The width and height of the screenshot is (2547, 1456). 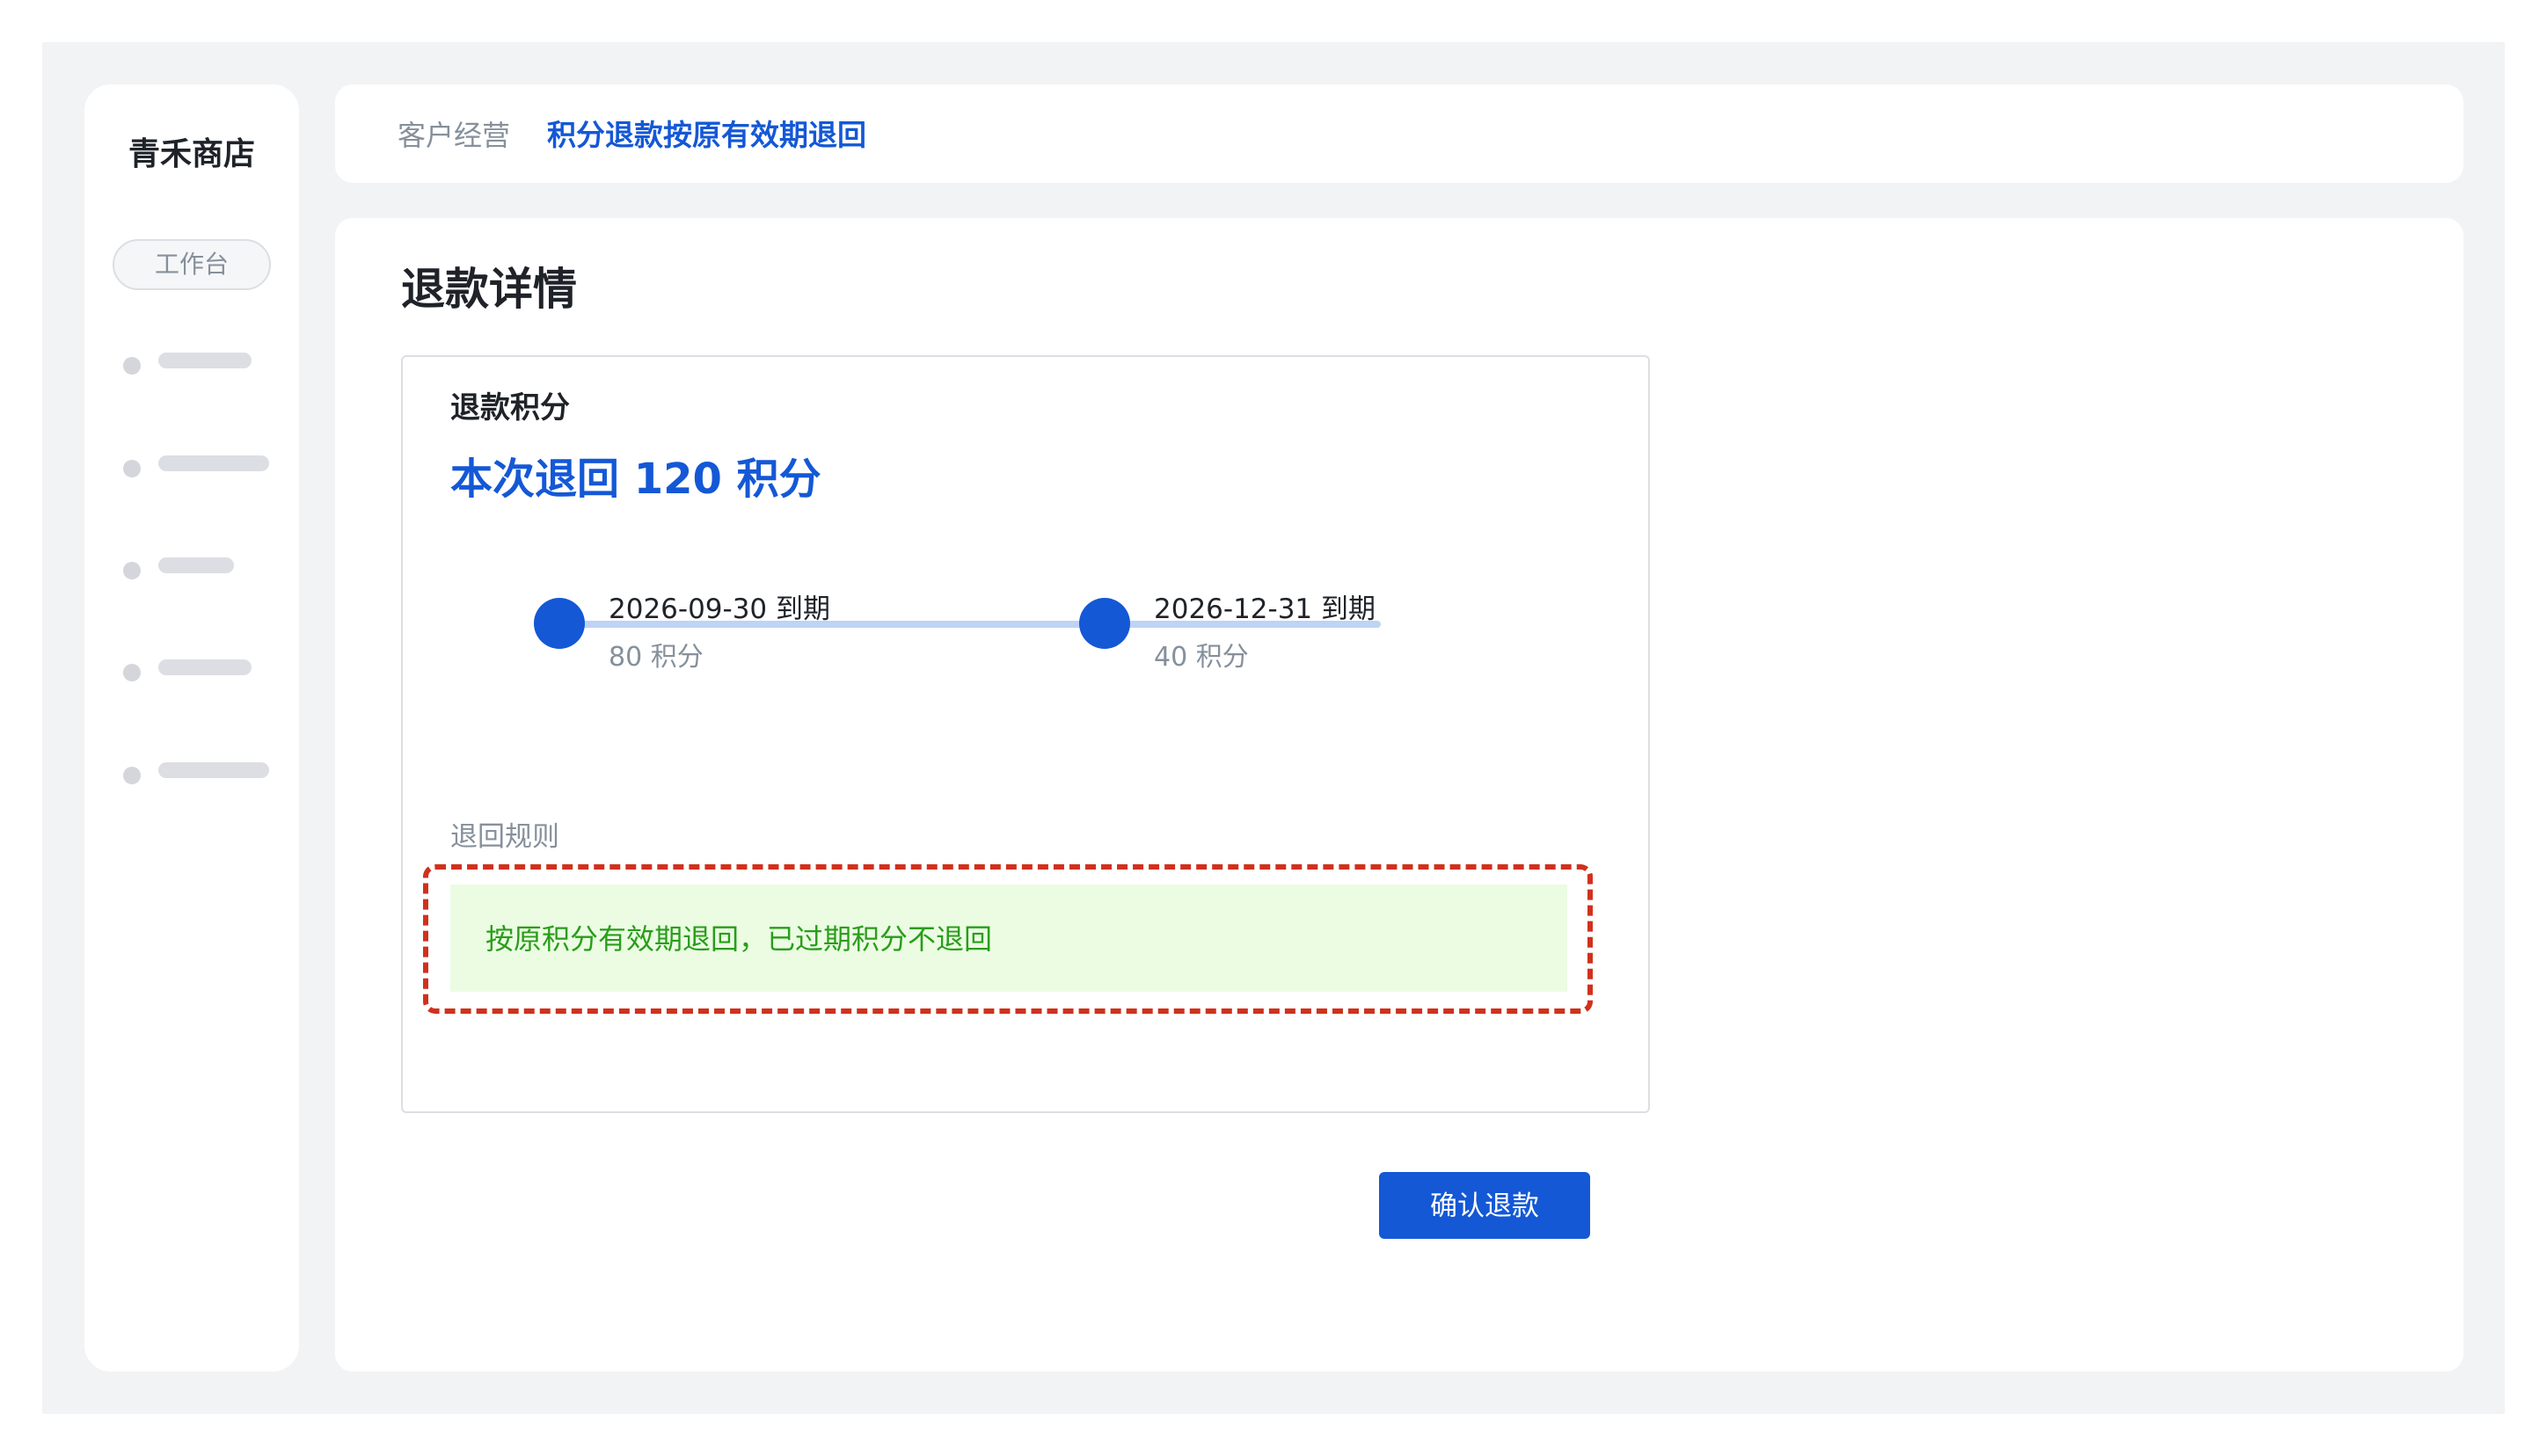 I want to click on timeline-date: 2026-12-31 到期, so click(x=1265, y=609).